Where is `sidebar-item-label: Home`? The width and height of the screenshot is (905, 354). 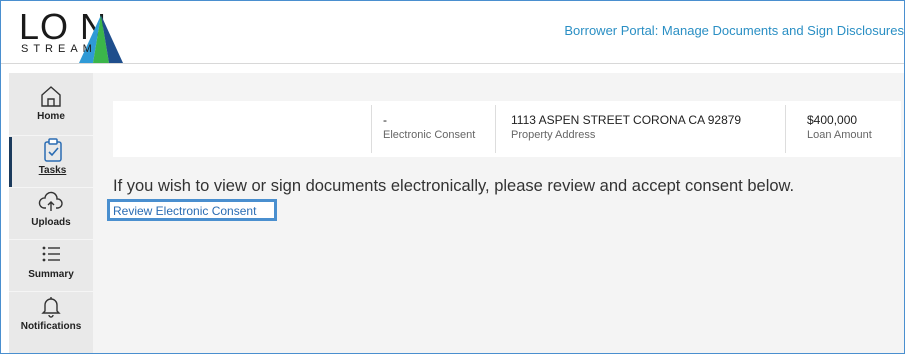 sidebar-item-label: Home is located at coordinates (51, 116).